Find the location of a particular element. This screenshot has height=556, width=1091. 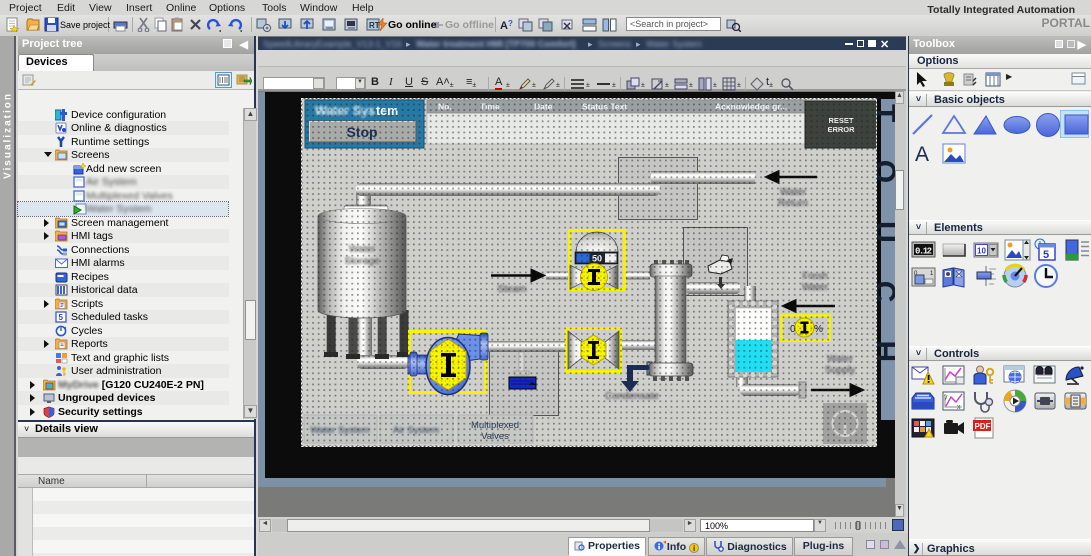

svg-text: 10 is located at coordinates (981, 251).